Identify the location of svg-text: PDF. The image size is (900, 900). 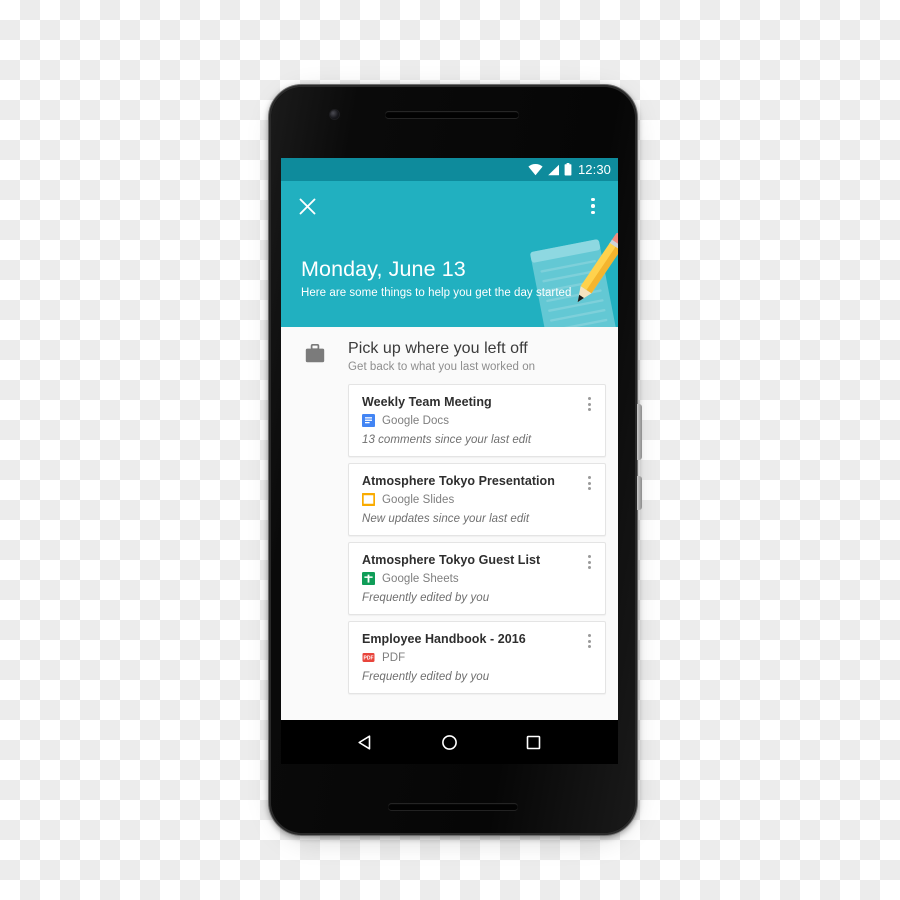
(369, 658).